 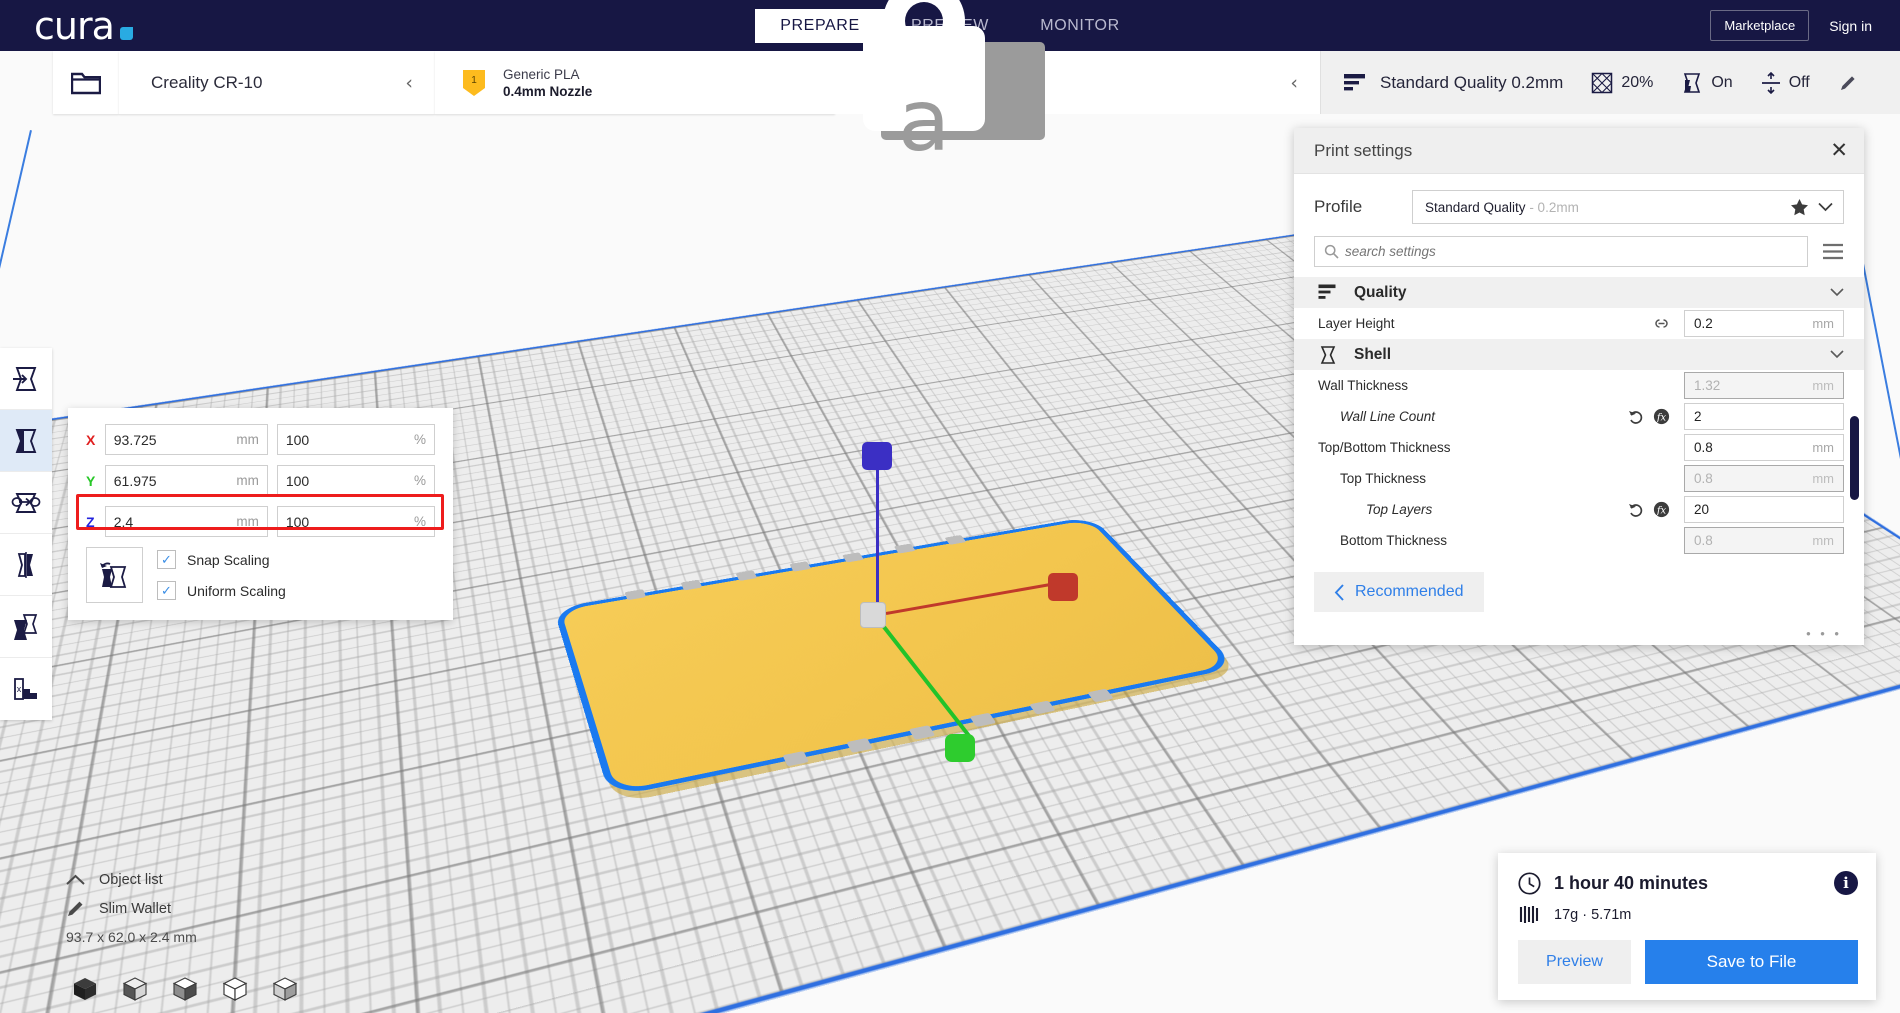 I want to click on shell-icon, so click(x=1328, y=354).